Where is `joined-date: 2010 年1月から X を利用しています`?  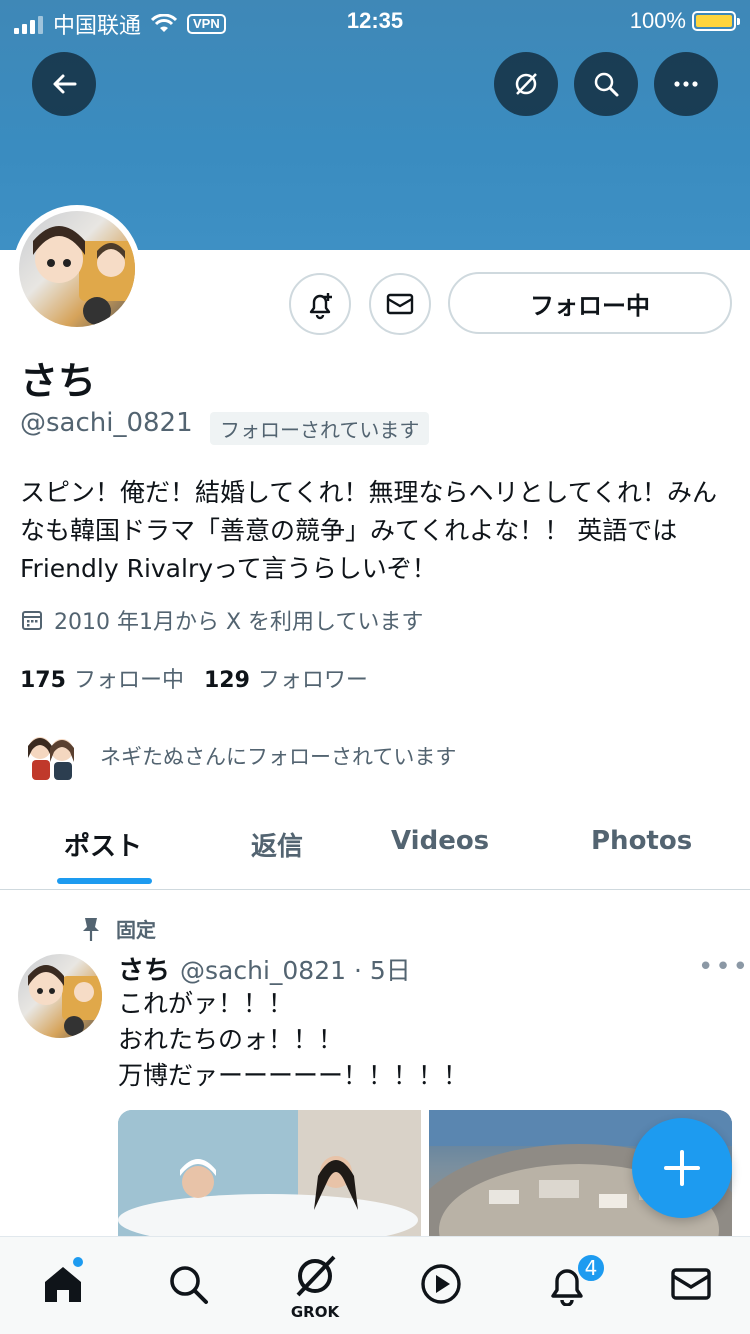
joined-date: 2010 年1月から X を利用しています is located at coordinates (221, 620).